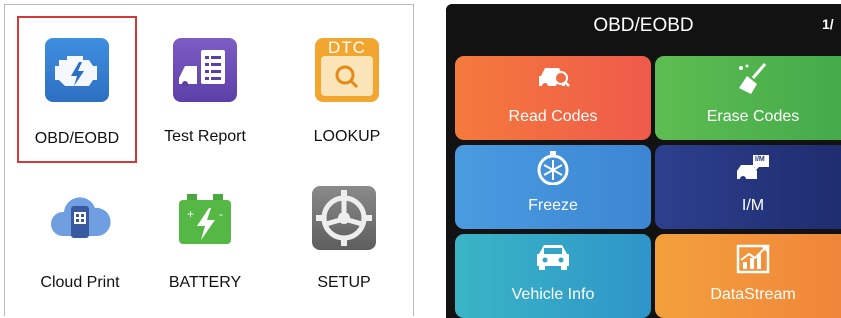 This screenshot has height=318, width=841. Describe the element at coordinates (828, 24) in the screenshot. I see `page-indicator: 1/` at that location.